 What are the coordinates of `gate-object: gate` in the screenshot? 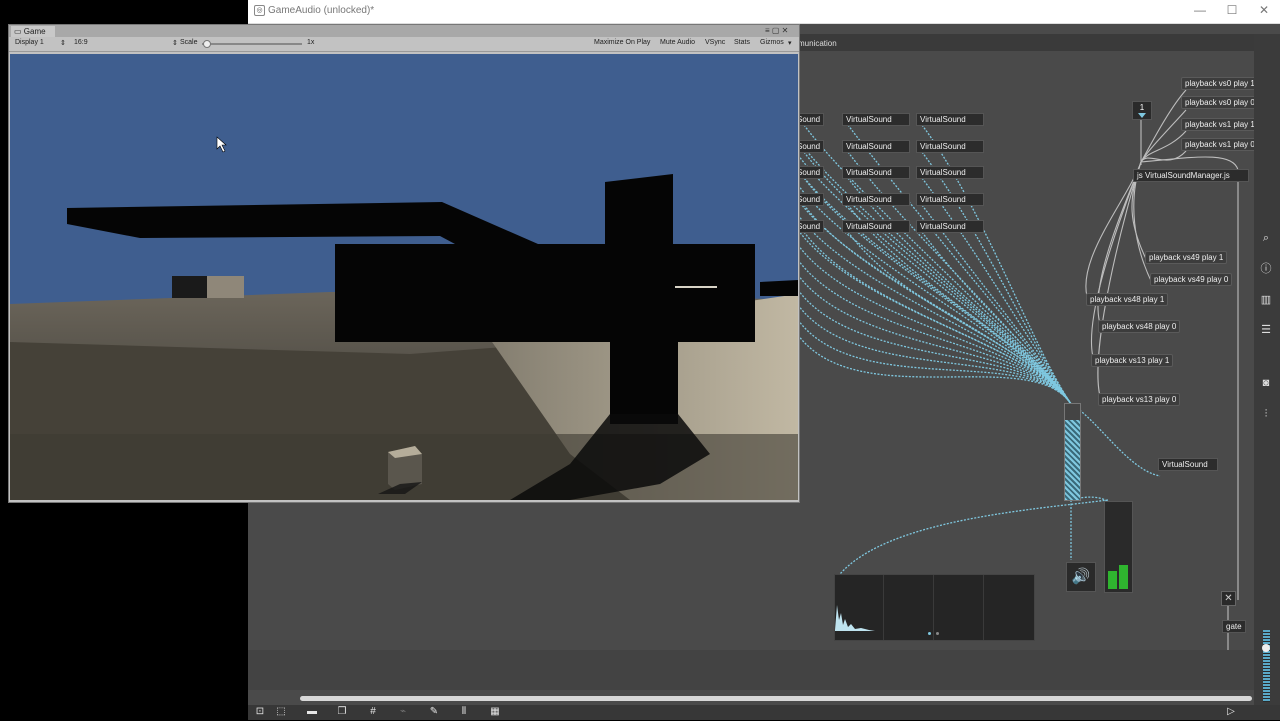 It's located at (1234, 626).